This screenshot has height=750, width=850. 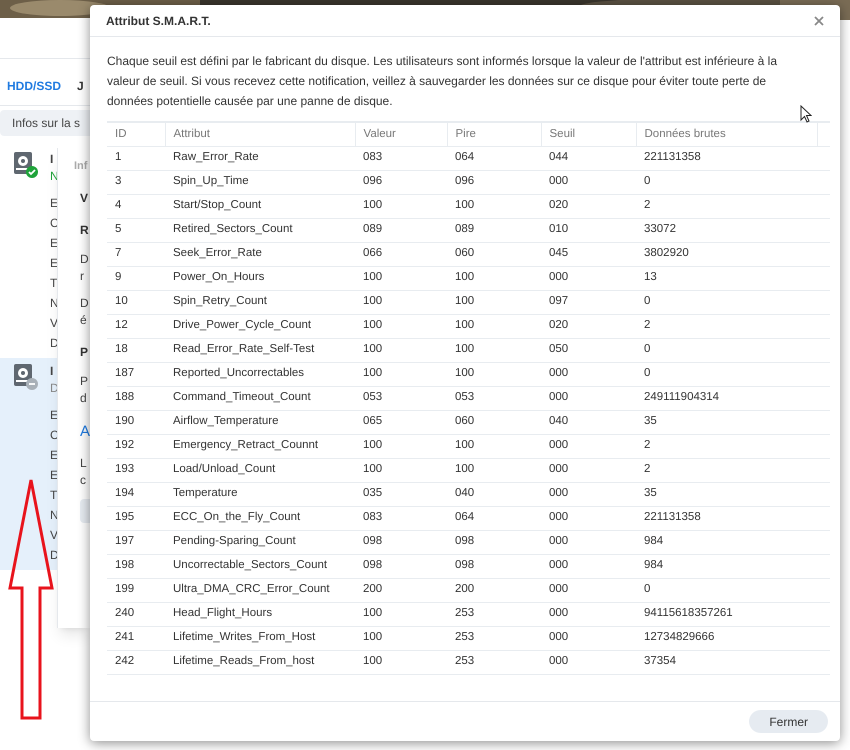 What do you see at coordinates (726, 614) in the screenshot?
I see `table-cell: 94115618357261` at bounding box center [726, 614].